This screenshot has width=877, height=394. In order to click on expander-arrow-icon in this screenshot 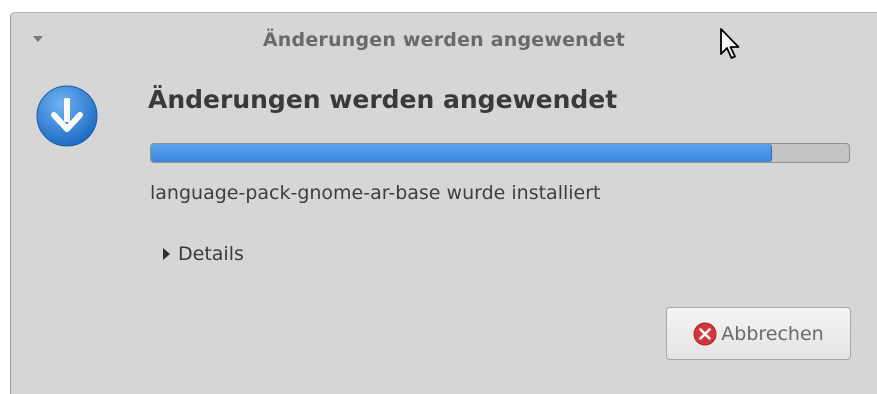, I will do `click(166, 254)`.